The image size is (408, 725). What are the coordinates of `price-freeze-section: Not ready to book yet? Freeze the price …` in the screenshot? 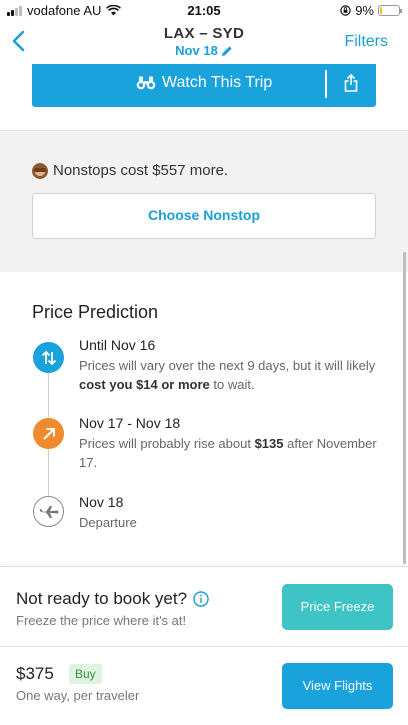 It's located at (204, 606).